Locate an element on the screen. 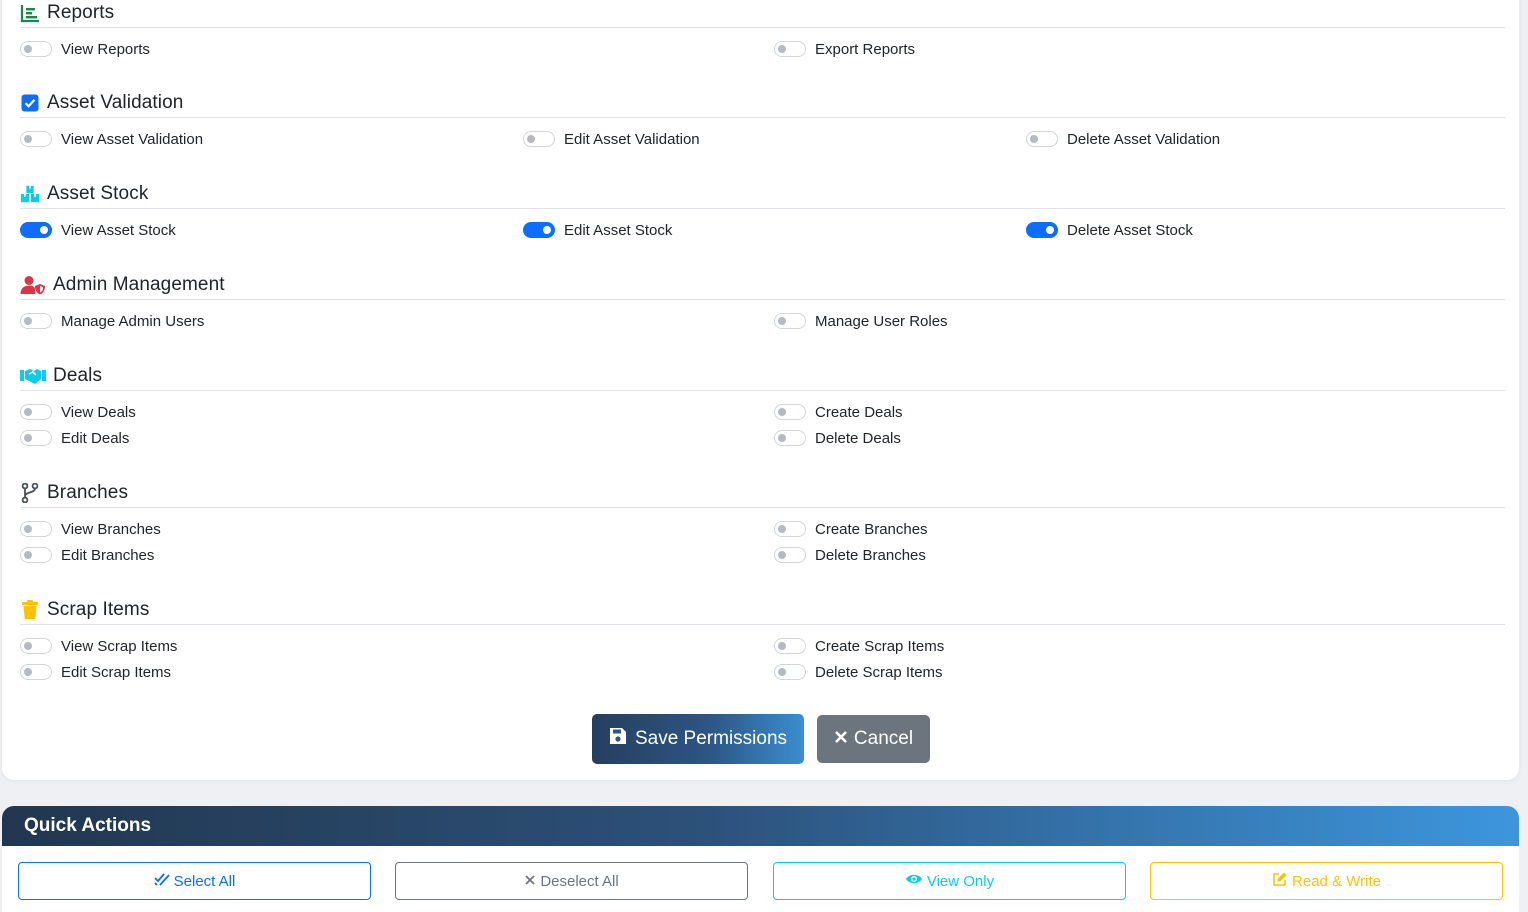 This screenshot has height=912, width=1528. permission-label: View Asset Validation is located at coordinates (132, 139).